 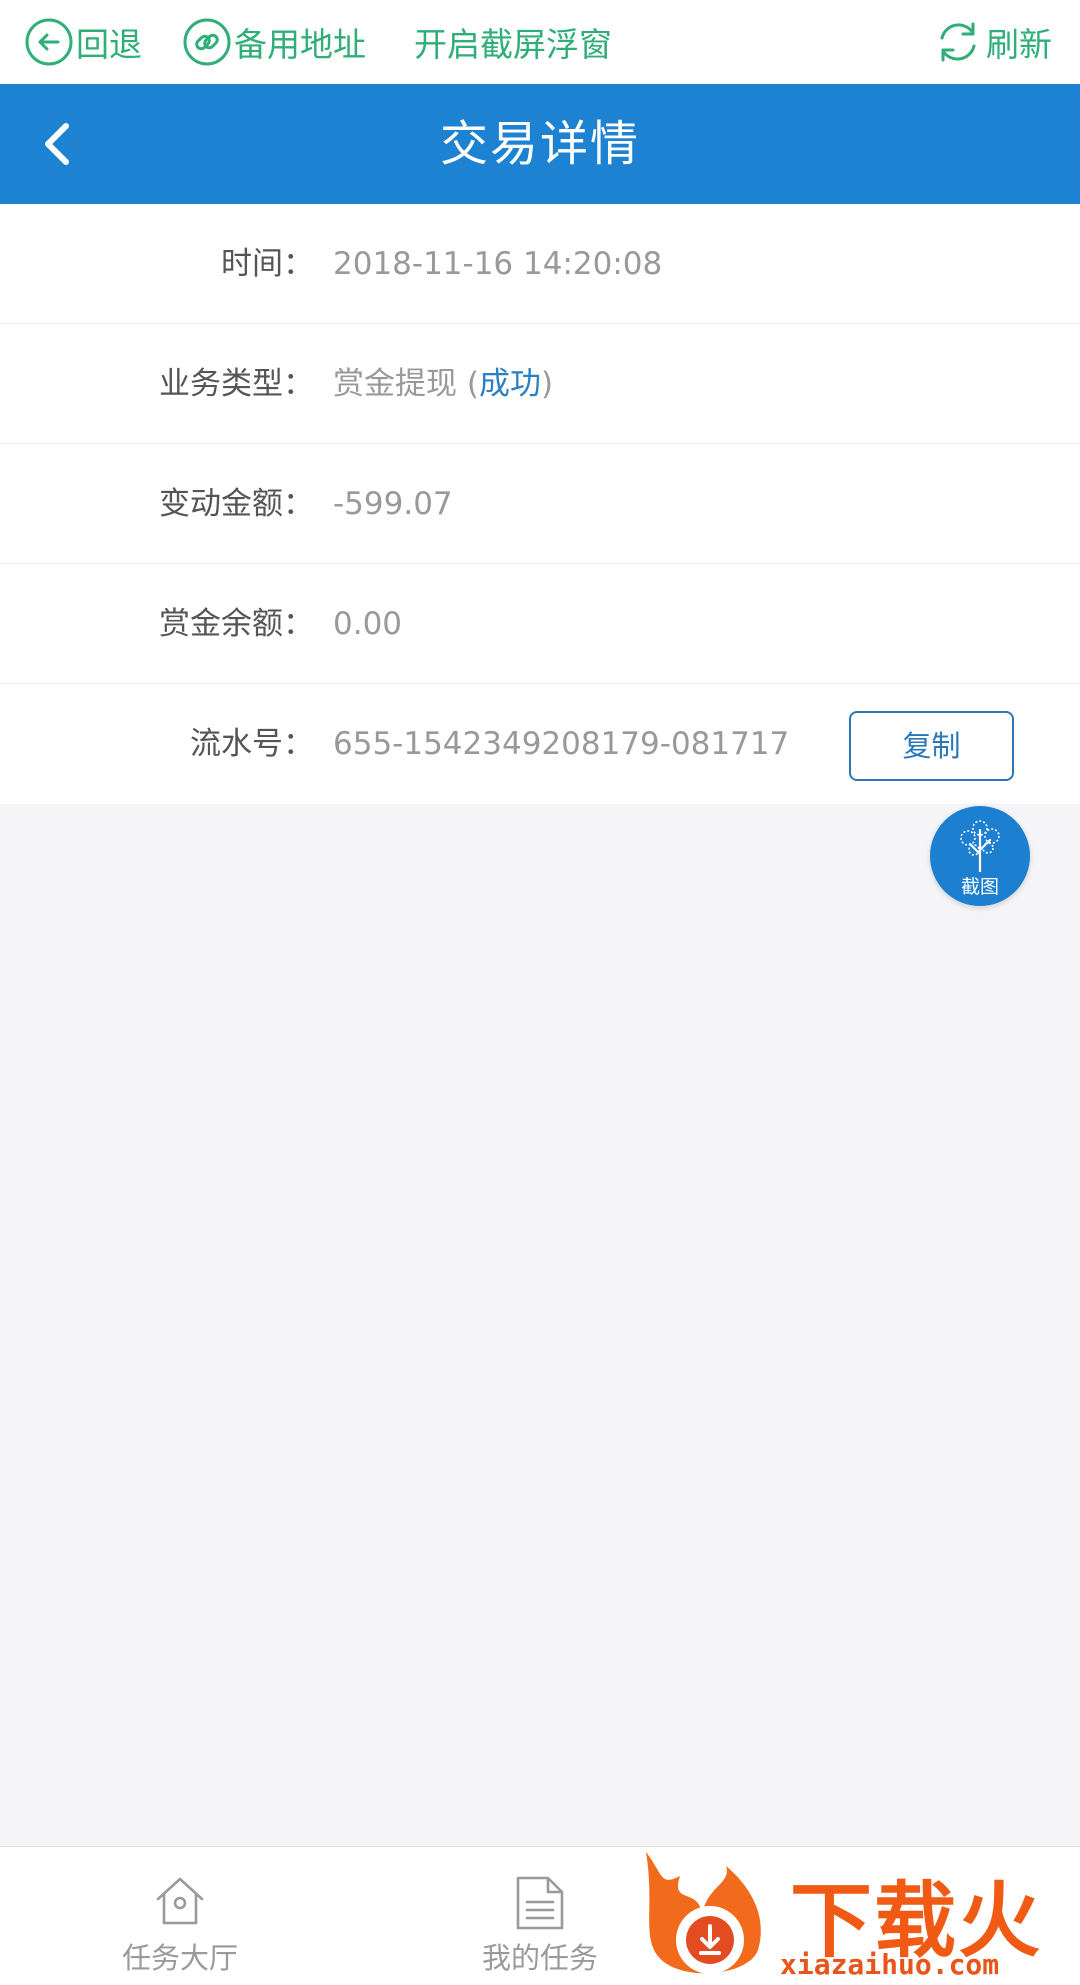 I want to click on refresh-icon, so click(x=958, y=42).